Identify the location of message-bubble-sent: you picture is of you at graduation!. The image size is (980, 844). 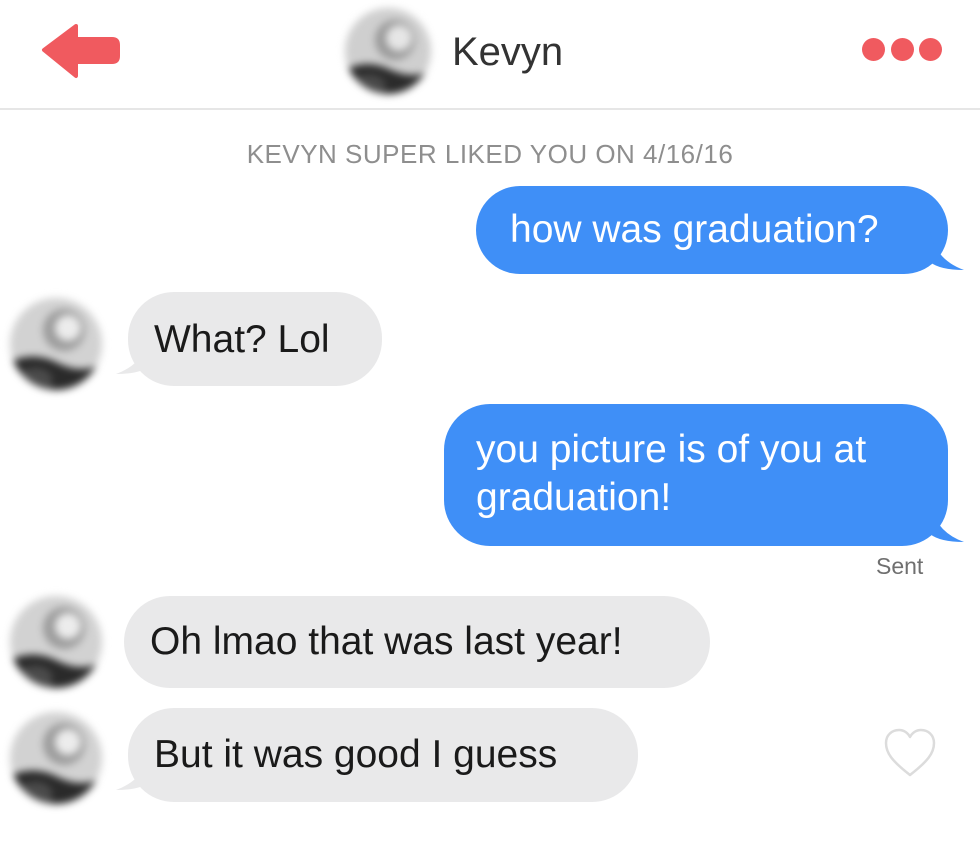
(696, 475).